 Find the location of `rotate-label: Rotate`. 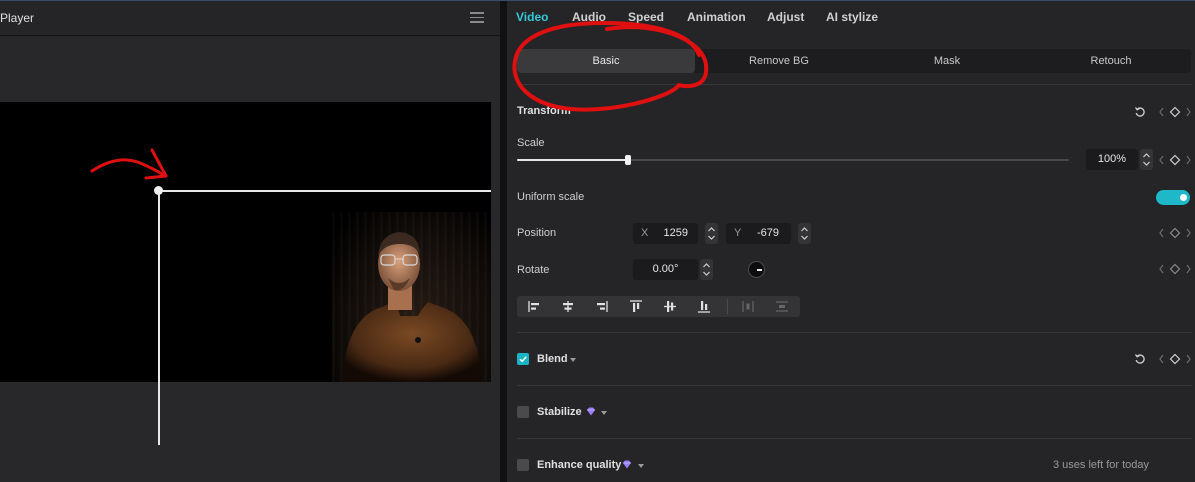

rotate-label: Rotate is located at coordinates (533, 270).